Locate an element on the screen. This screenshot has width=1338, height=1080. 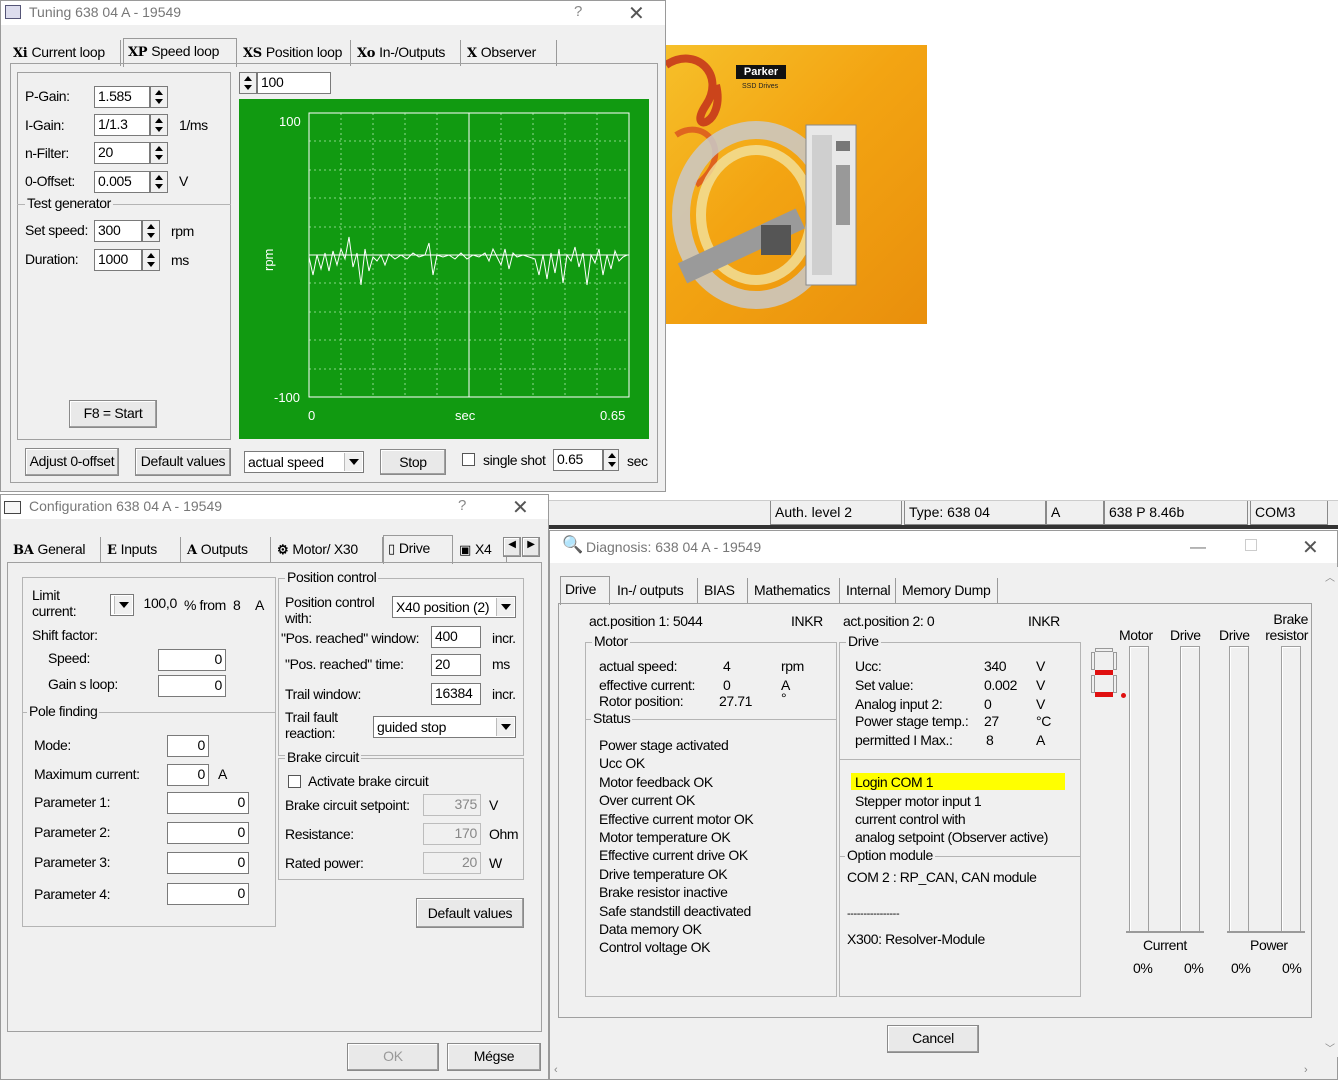
single-shot-checkbox is located at coordinates (468, 459).